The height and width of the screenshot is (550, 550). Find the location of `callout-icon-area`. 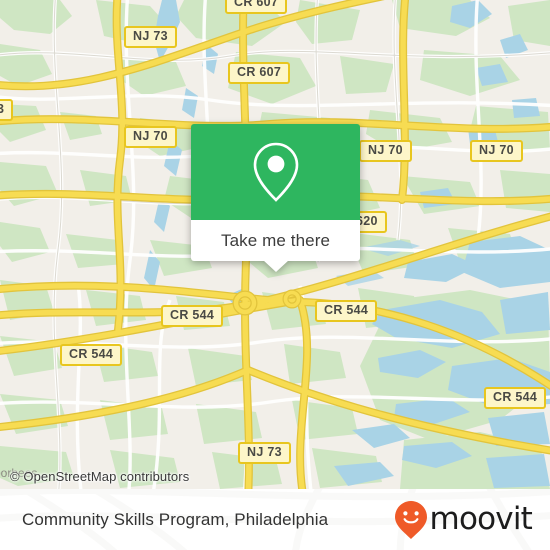

callout-icon-area is located at coordinates (275, 172).